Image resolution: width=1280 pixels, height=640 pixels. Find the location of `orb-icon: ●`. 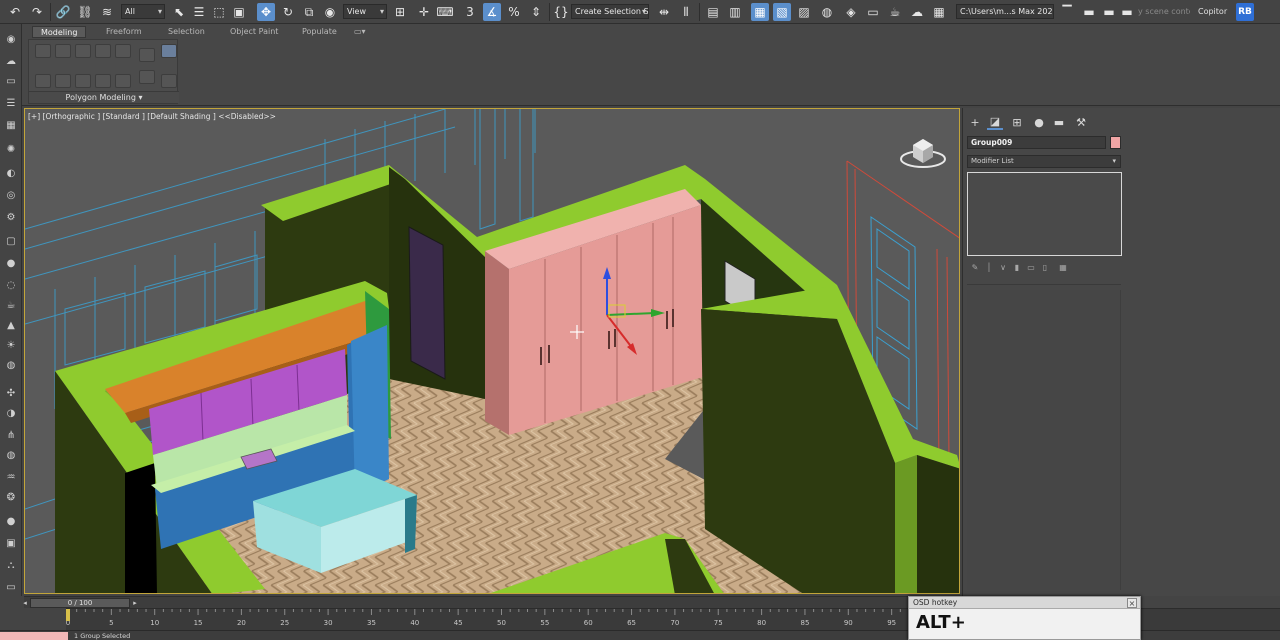

orb-icon: ● is located at coordinates (11, 521).